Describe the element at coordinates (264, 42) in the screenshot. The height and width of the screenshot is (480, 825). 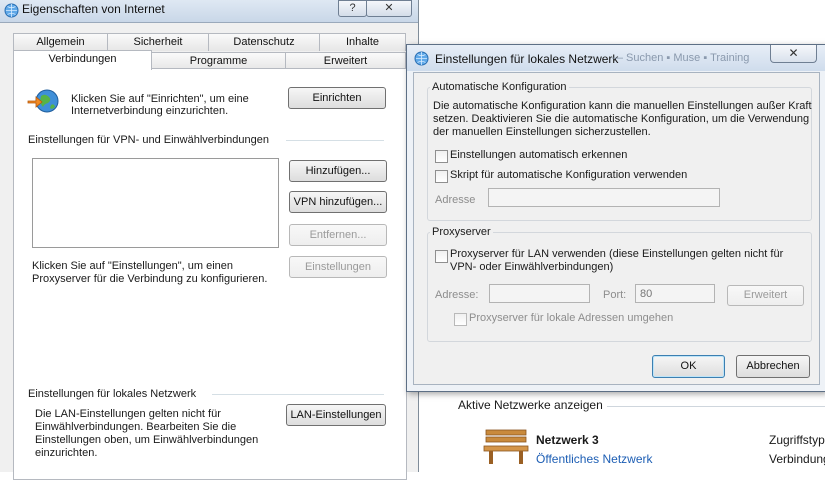
I see `tab-datenschutz: Datenschutz` at that location.